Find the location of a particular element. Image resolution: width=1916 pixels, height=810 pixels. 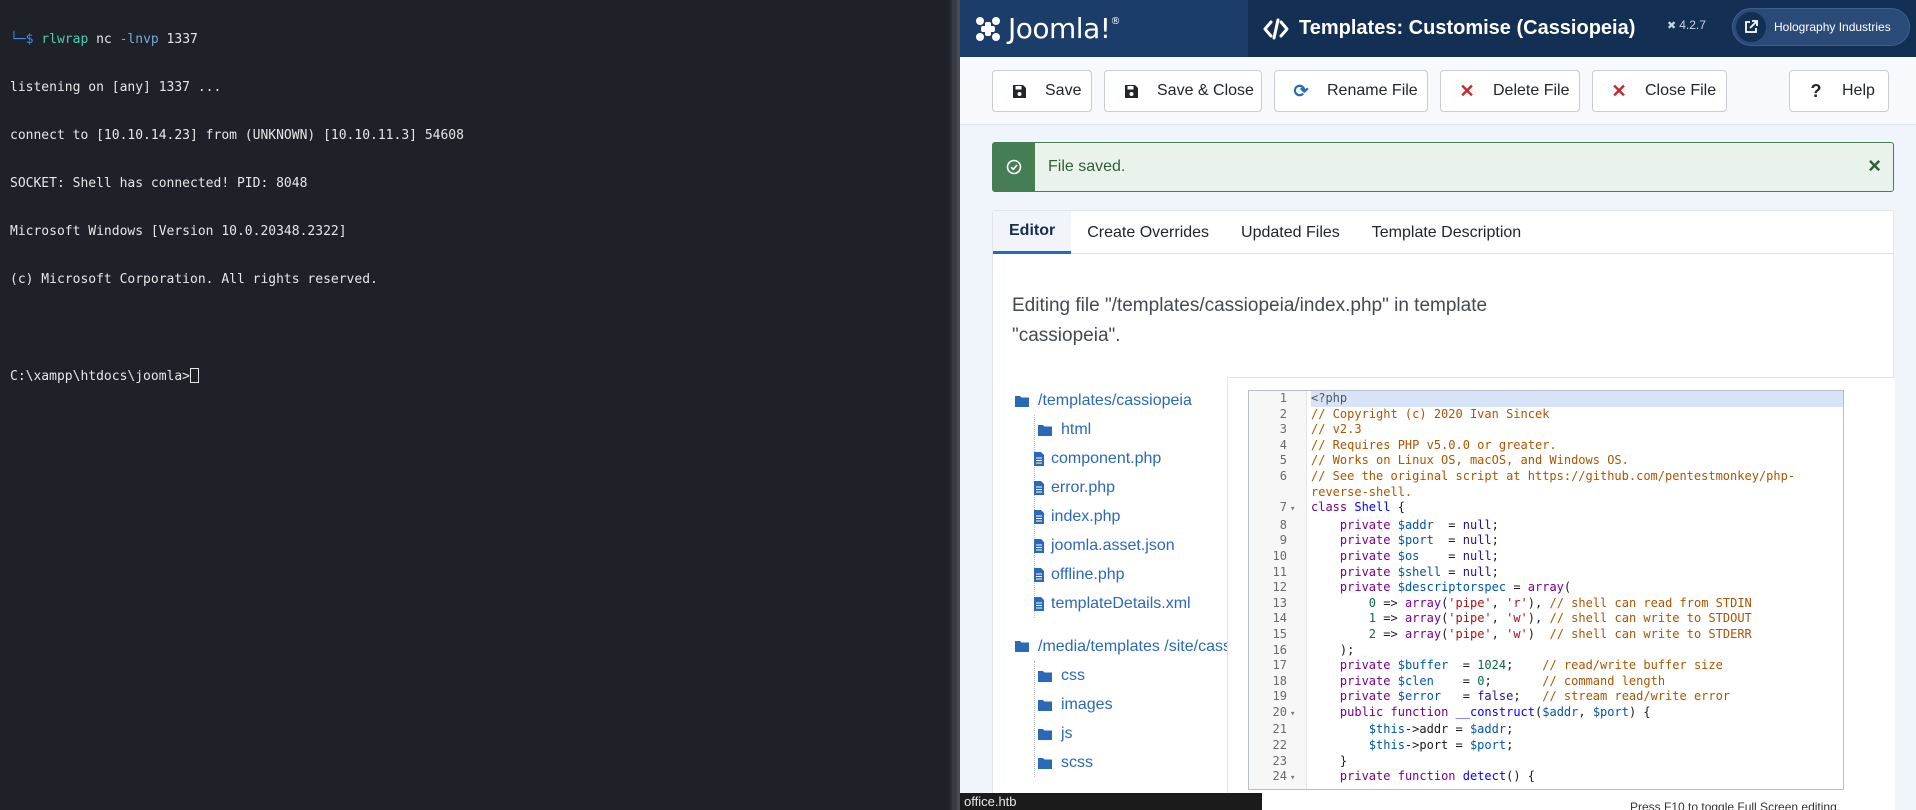

line-number: 20 is located at coordinates (1279, 711).